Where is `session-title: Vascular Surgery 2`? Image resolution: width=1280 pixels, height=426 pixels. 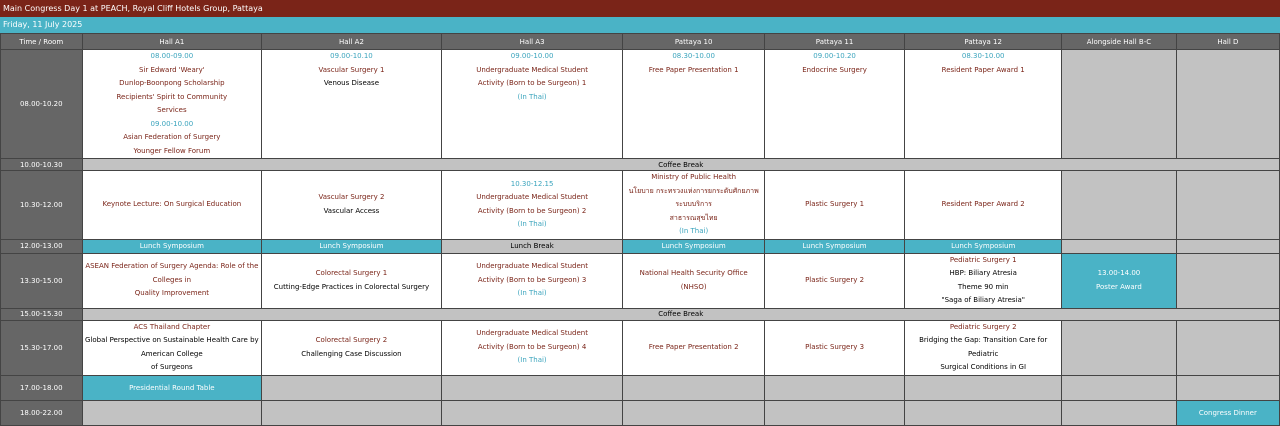
session-title: Vascular Surgery 2 is located at coordinates (351, 197).